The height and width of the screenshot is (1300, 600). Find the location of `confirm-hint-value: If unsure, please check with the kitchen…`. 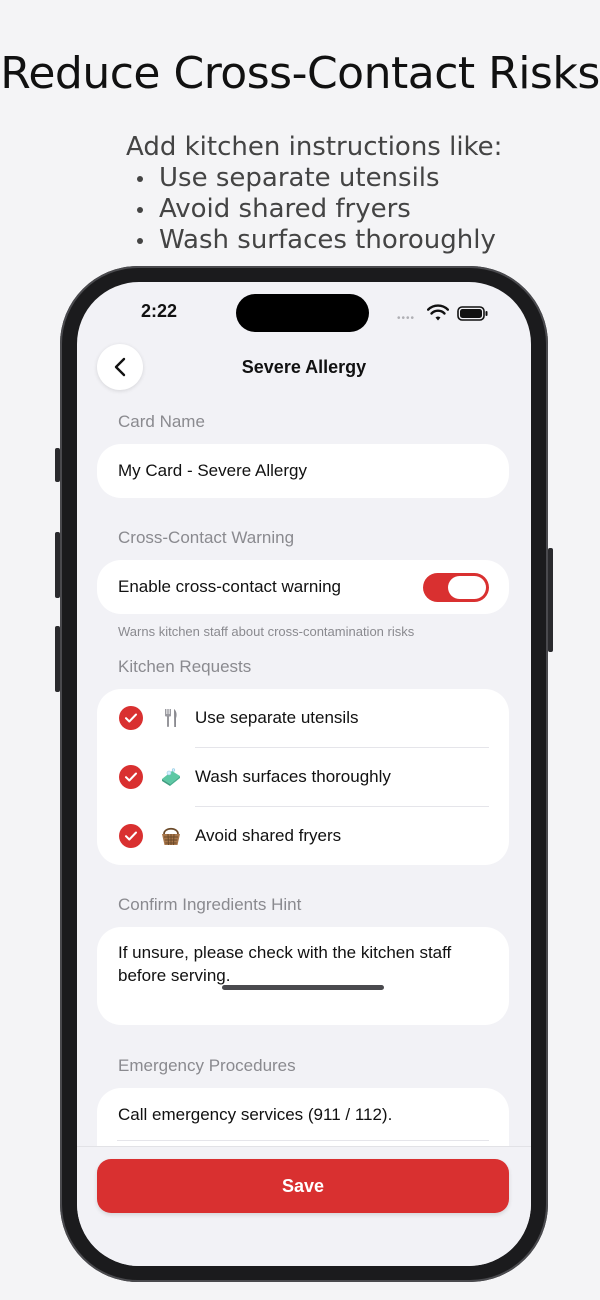

confirm-hint-value: If unsure, please check with the kitchen… is located at coordinates (285, 964).